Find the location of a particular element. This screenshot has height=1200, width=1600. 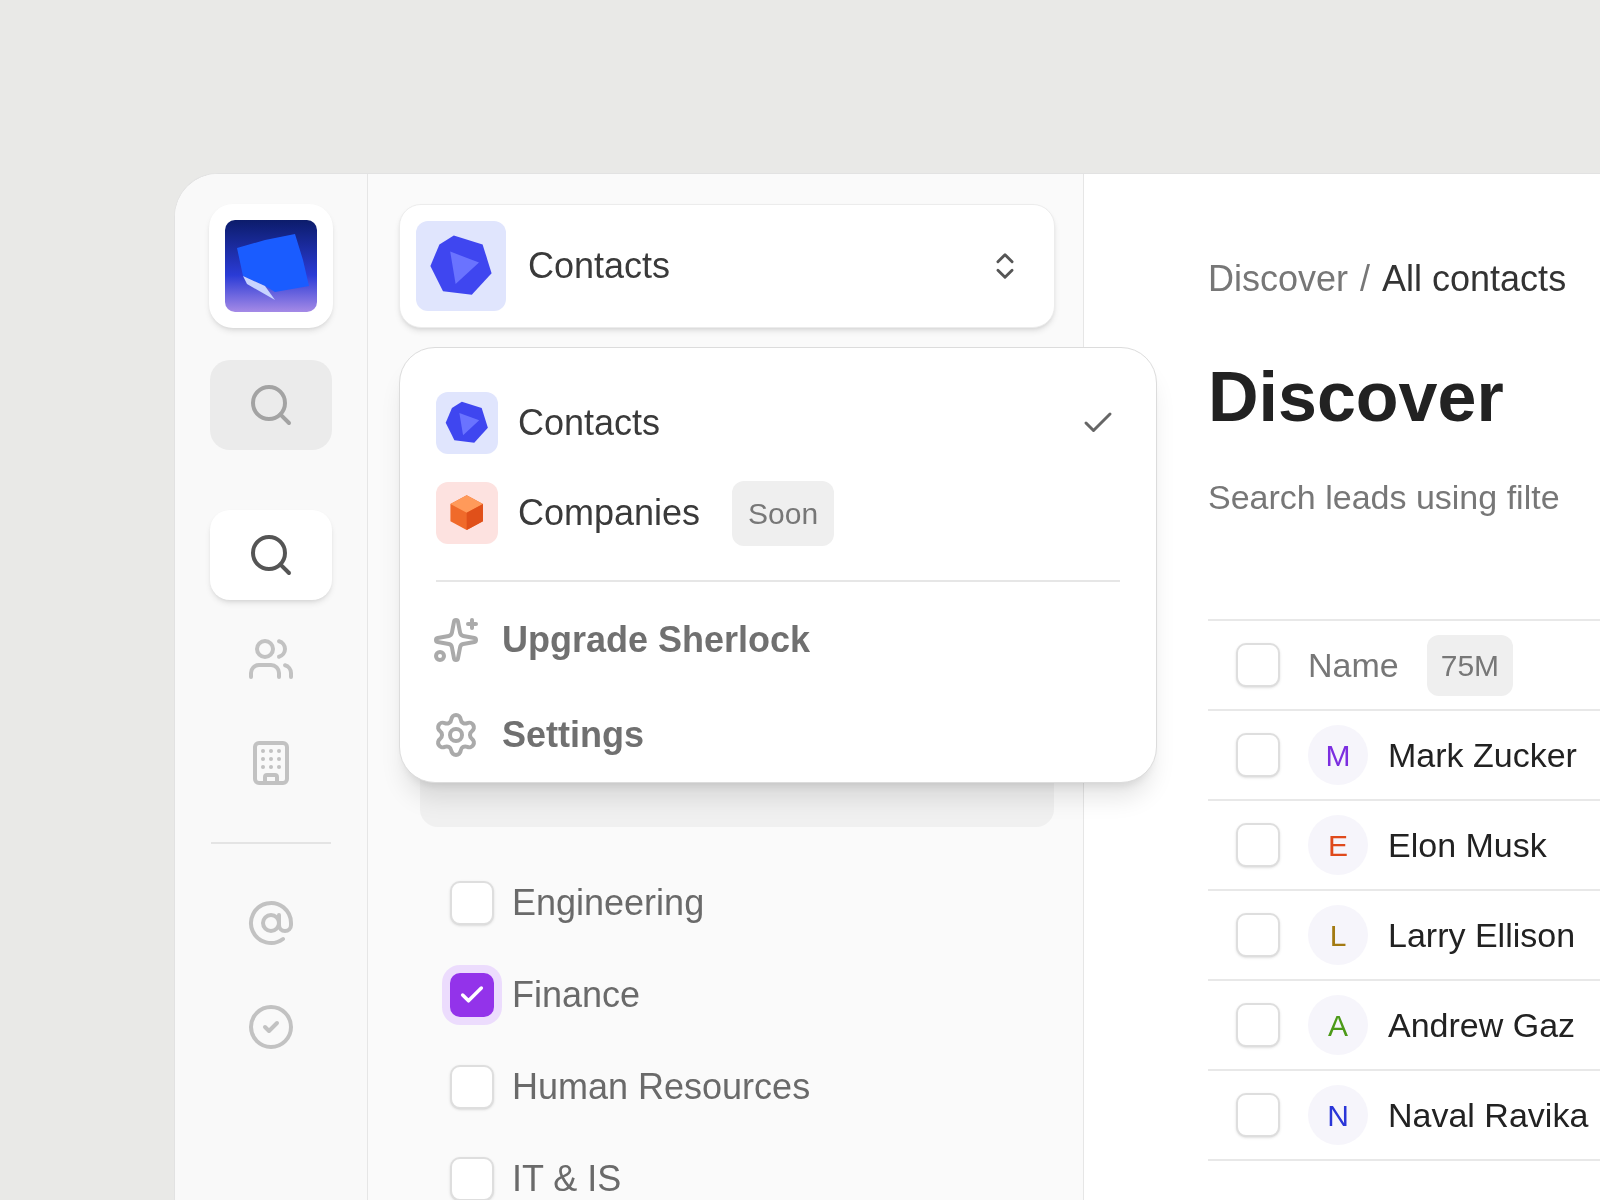

filter-option-label: Finance is located at coordinates (576, 995).